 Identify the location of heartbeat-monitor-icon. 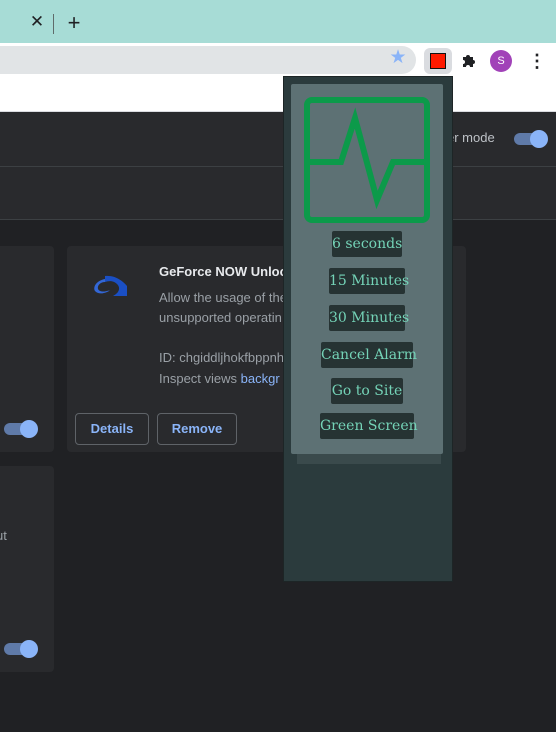
(367, 160).